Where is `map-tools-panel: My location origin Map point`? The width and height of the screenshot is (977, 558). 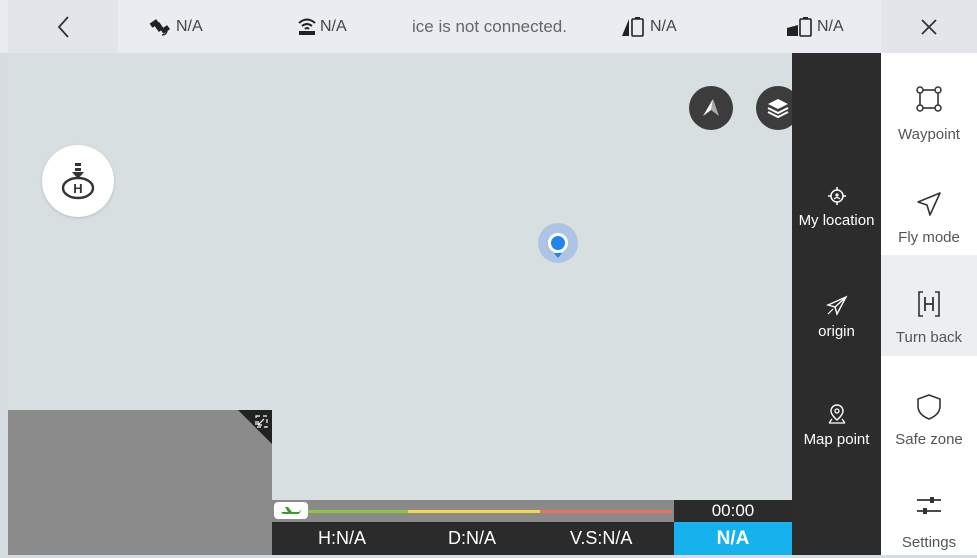 map-tools-panel: My location origin Map point is located at coordinates (836, 304).